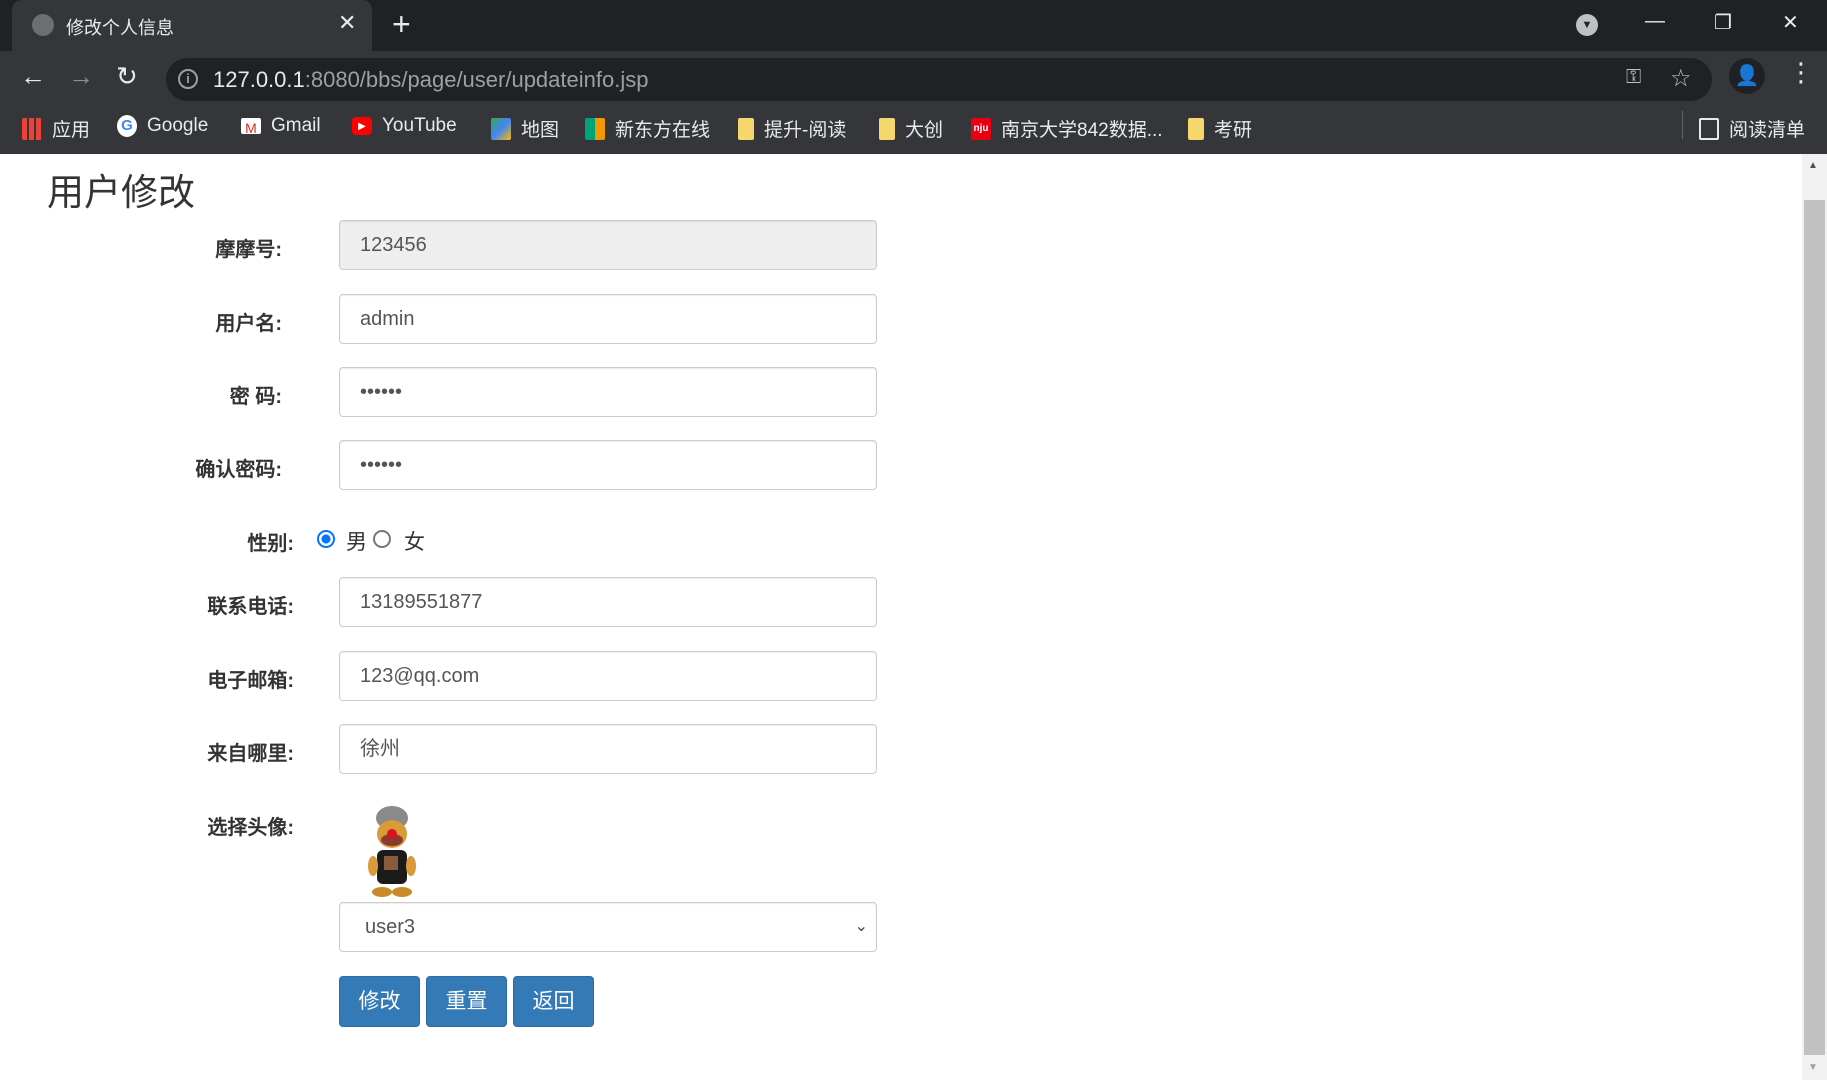 The width and height of the screenshot is (1827, 1080). What do you see at coordinates (1233, 130) in the screenshot?
I see `bookmark-label: 考研` at bounding box center [1233, 130].